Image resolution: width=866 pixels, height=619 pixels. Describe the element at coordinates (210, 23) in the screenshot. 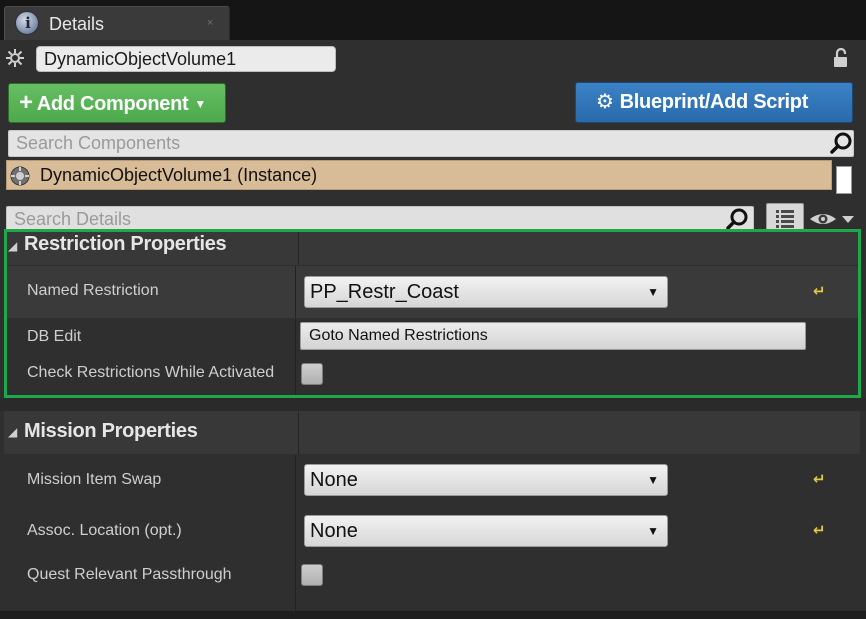

I see `tab-close-button: ×` at that location.